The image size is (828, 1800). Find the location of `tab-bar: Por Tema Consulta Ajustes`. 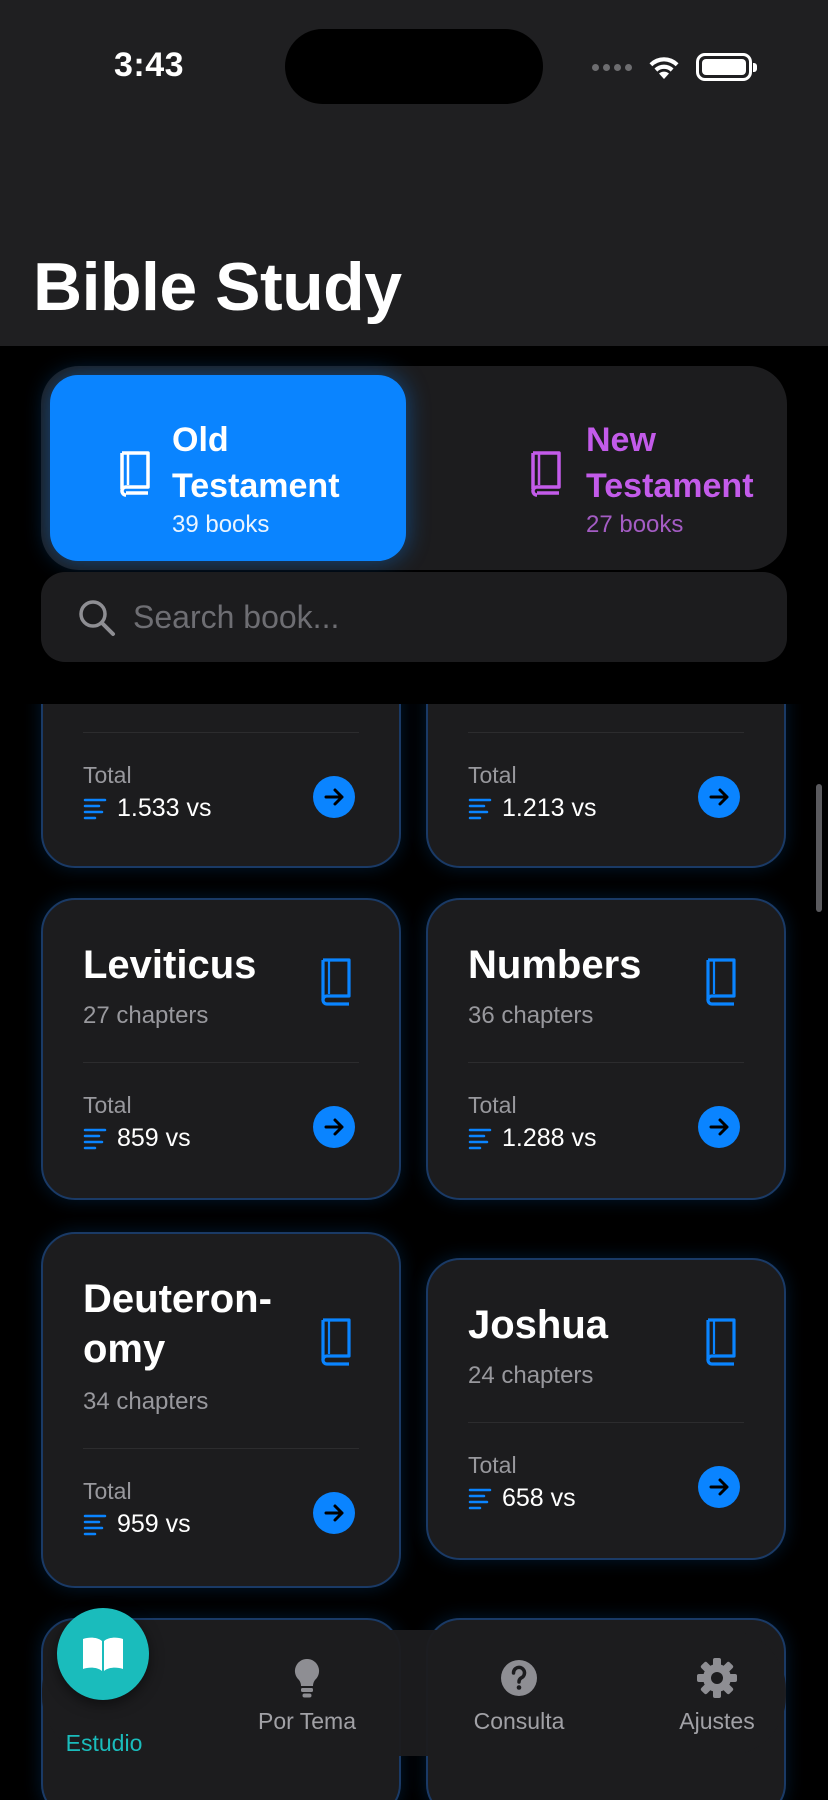

tab-bar: Por Tema Consulta Ajustes is located at coordinates (414, 1693).